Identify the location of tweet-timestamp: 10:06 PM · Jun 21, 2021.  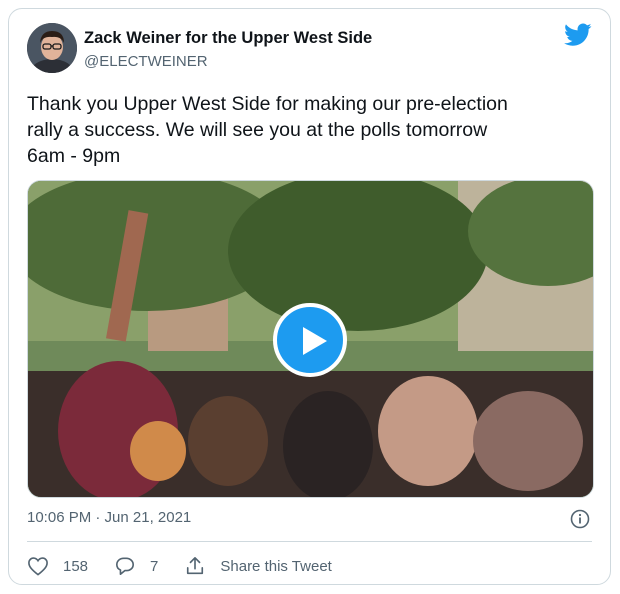
(109, 517).